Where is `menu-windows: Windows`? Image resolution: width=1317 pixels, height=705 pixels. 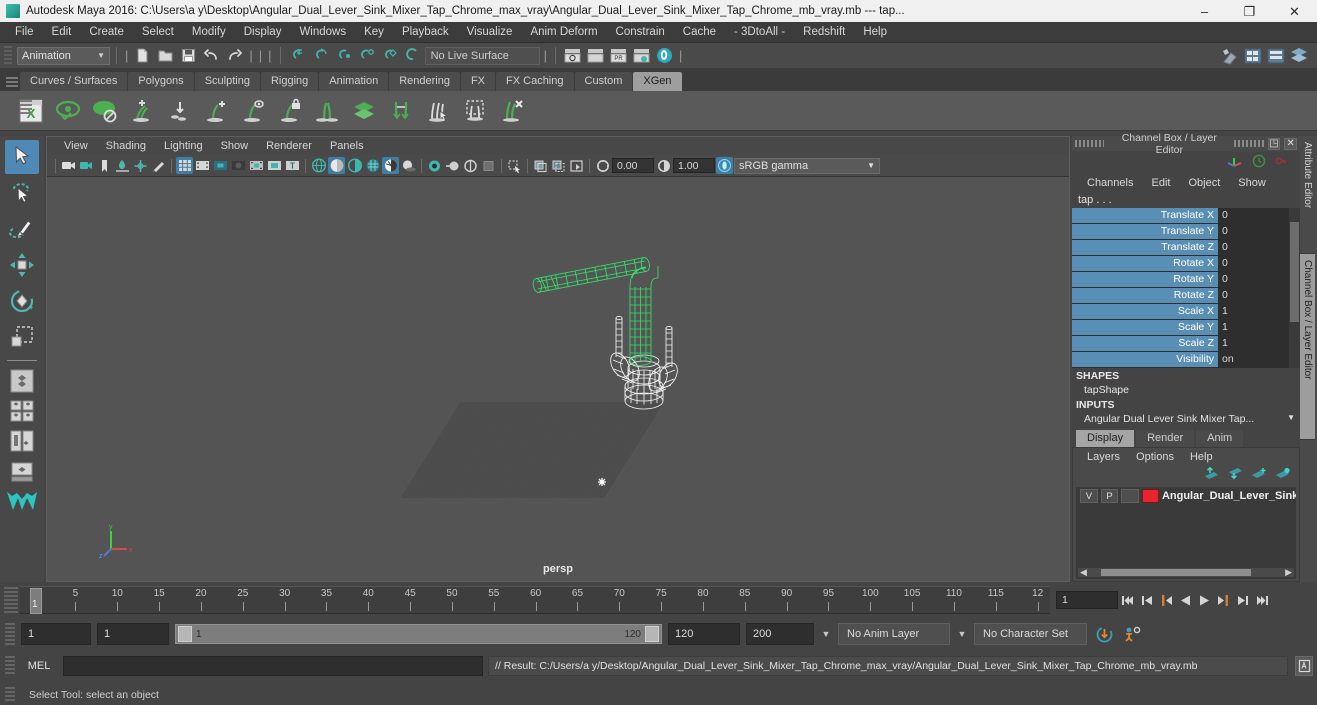 menu-windows: Windows is located at coordinates (322, 32).